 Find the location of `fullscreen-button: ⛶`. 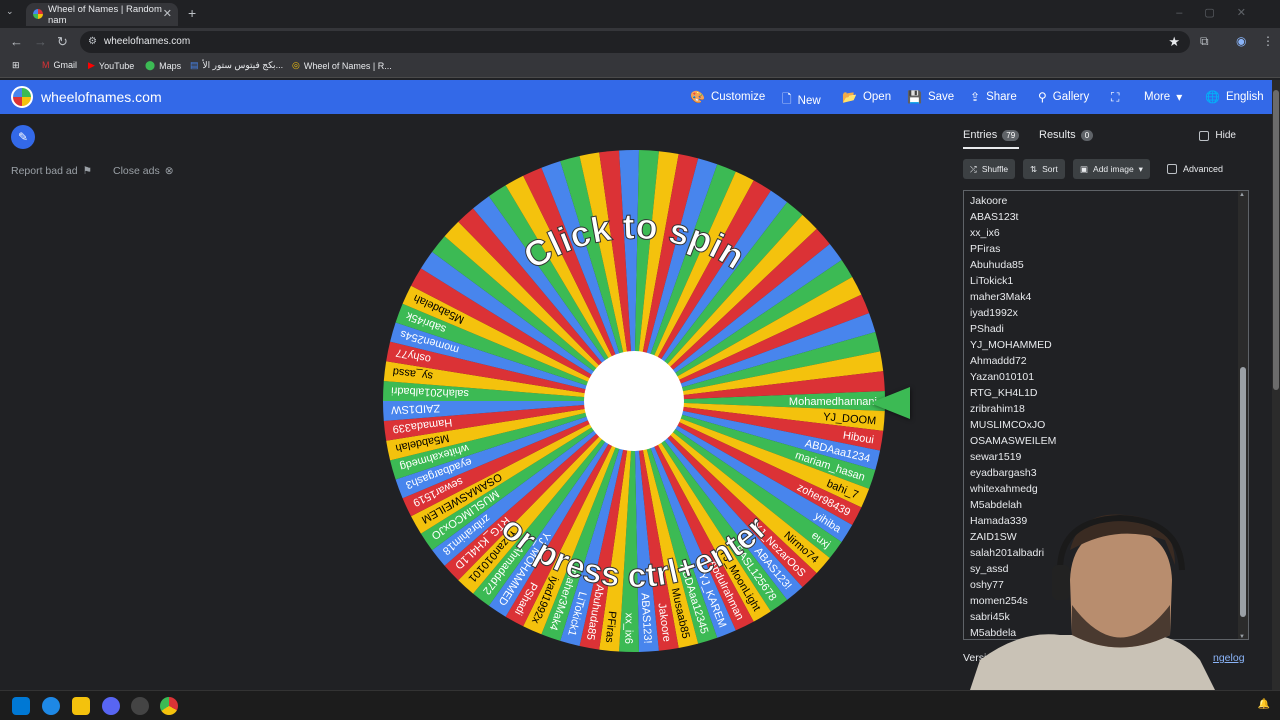

fullscreen-button: ⛶ is located at coordinates (1115, 97).